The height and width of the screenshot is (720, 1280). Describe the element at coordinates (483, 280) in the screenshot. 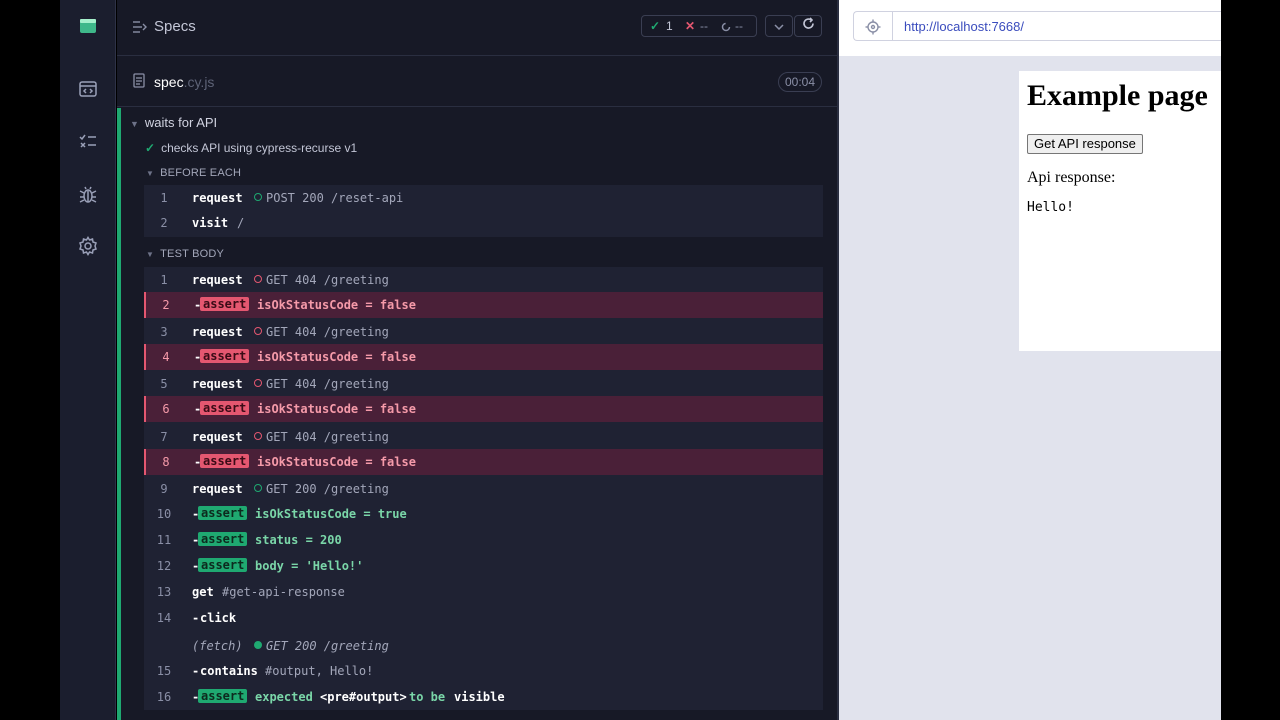

I see `command-row: 1 request GET 404 /greeting` at that location.